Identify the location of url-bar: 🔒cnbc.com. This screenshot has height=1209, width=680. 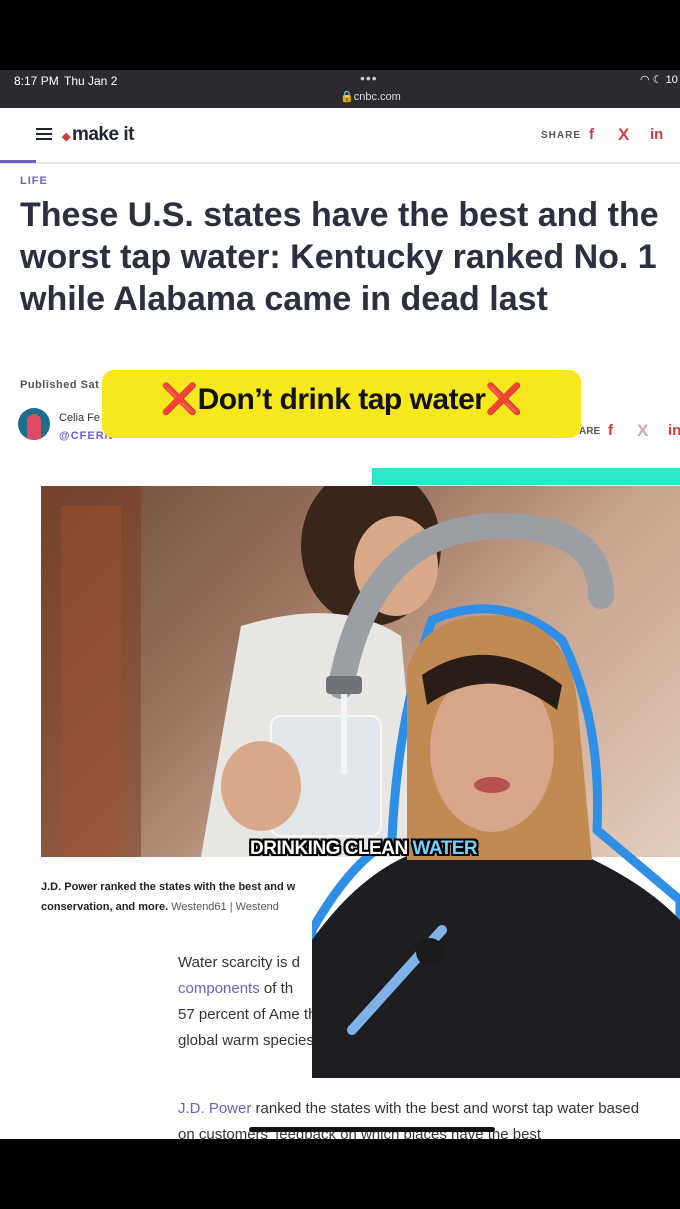
(370, 96).